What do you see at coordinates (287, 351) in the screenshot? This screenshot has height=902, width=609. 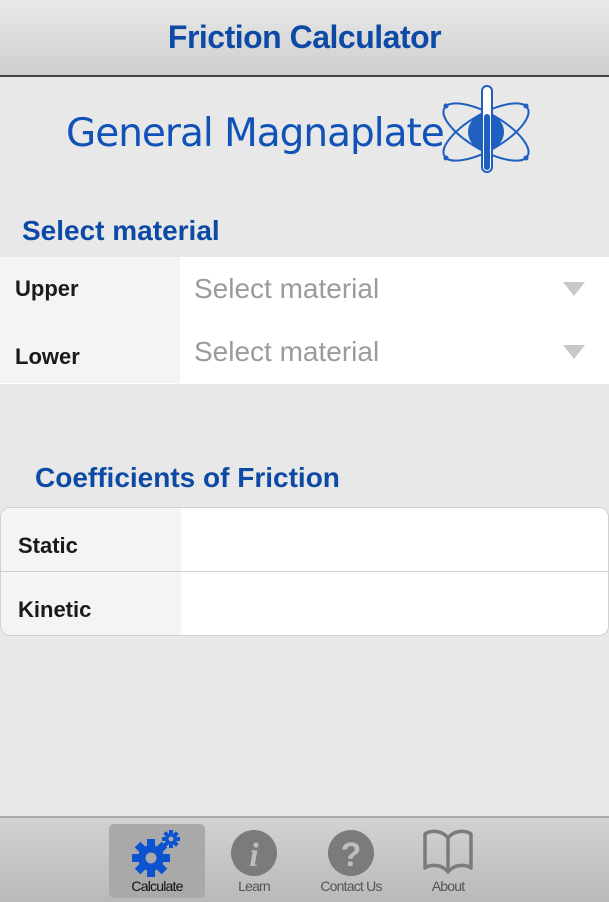 I see `lower-select-placeholder: Select material` at bounding box center [287, 351].